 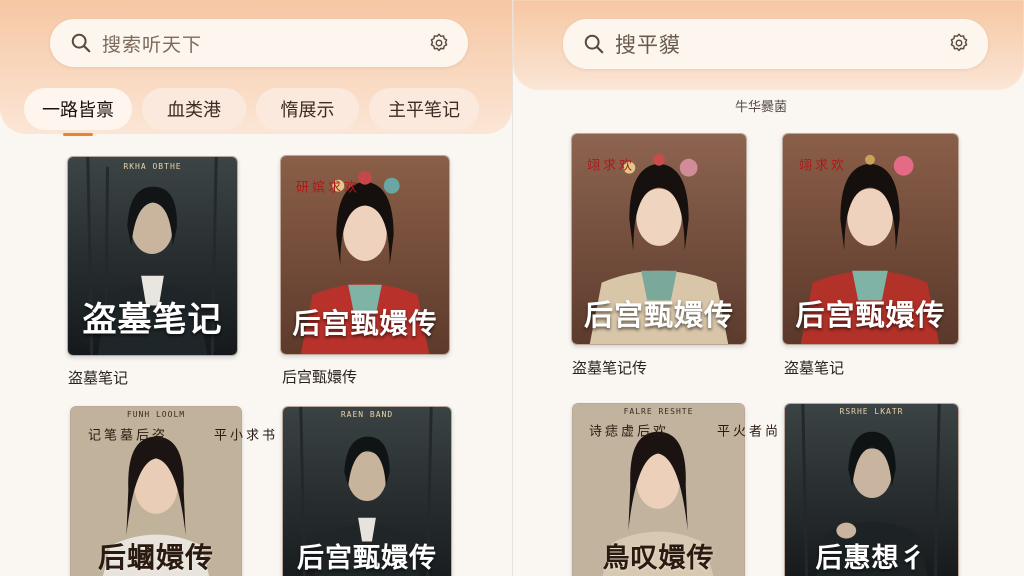 I want to click on section-label: 牛华爨菌, so click(x=761, y=107).